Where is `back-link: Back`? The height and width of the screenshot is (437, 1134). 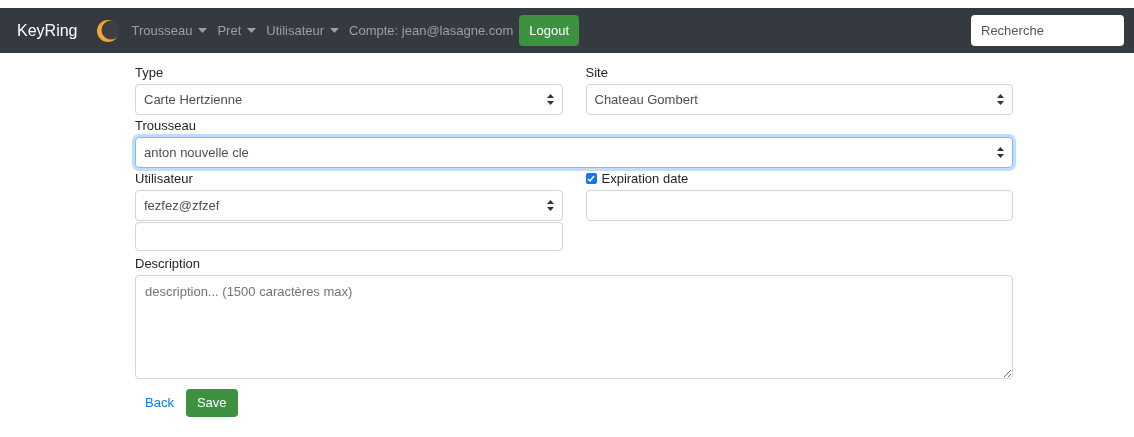
back-link: Back is located at coordinates (159, 403).